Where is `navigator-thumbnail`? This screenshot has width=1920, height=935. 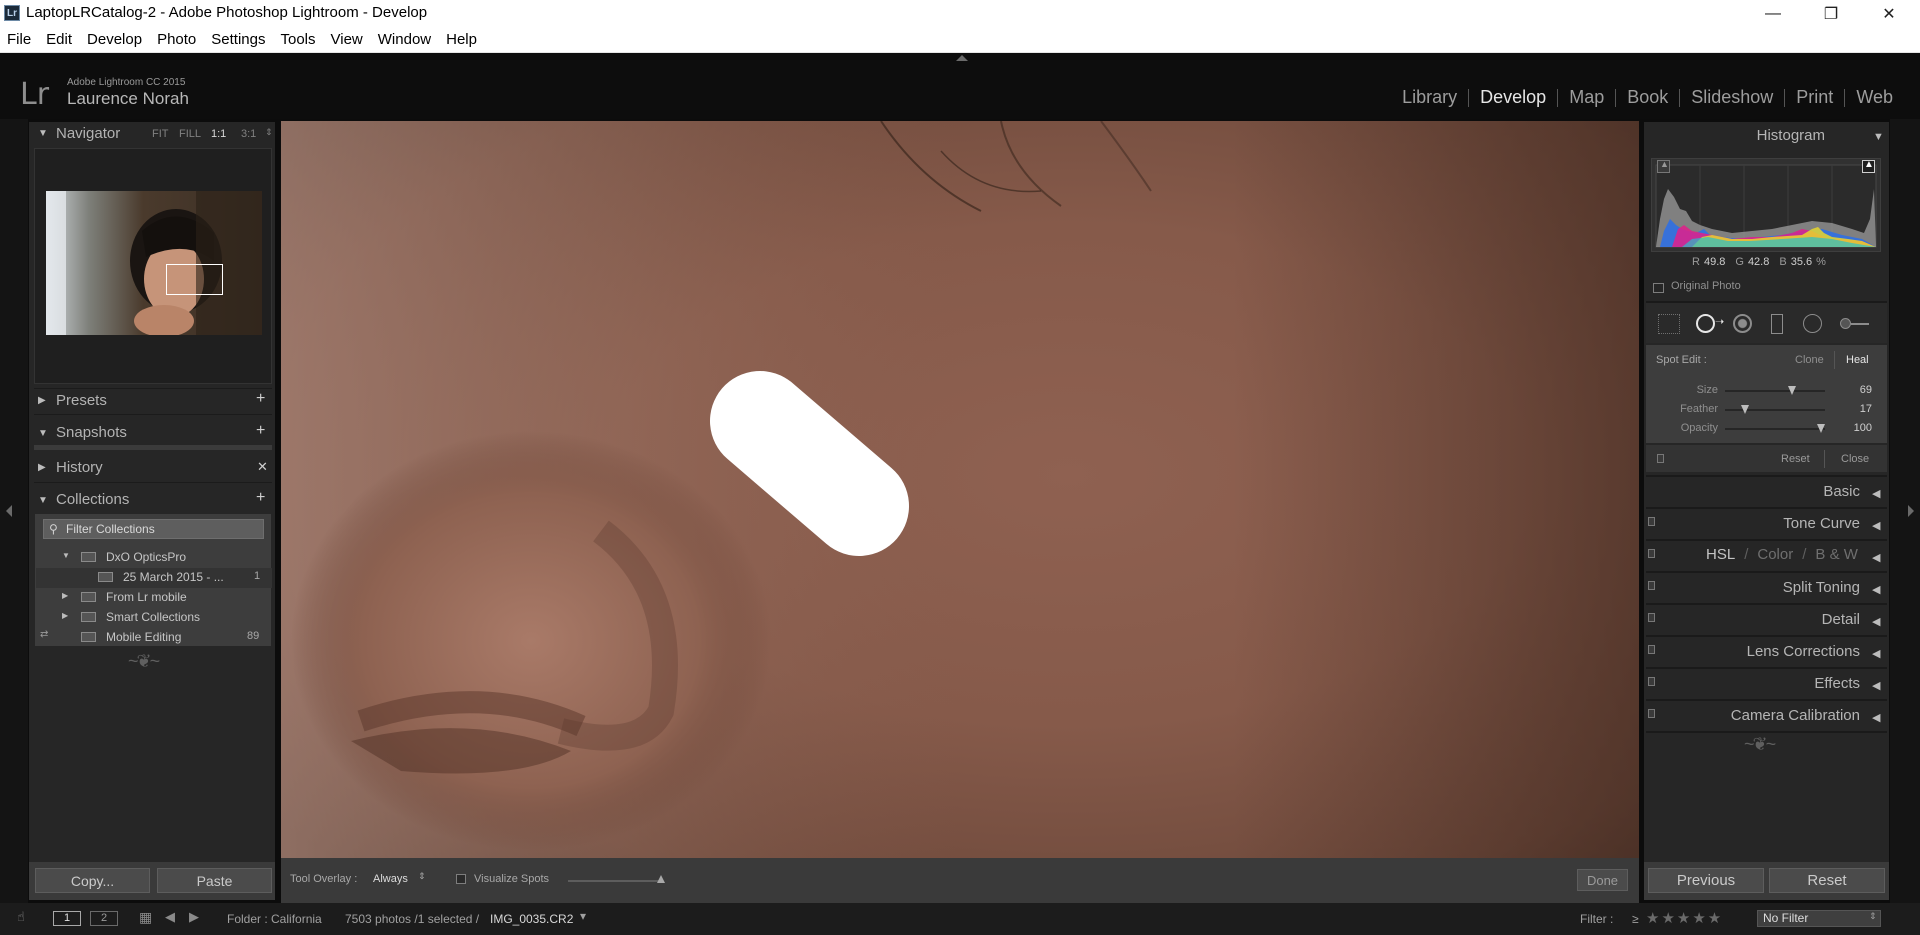
navigator-thumbnail is located at coordinates (154, 263).